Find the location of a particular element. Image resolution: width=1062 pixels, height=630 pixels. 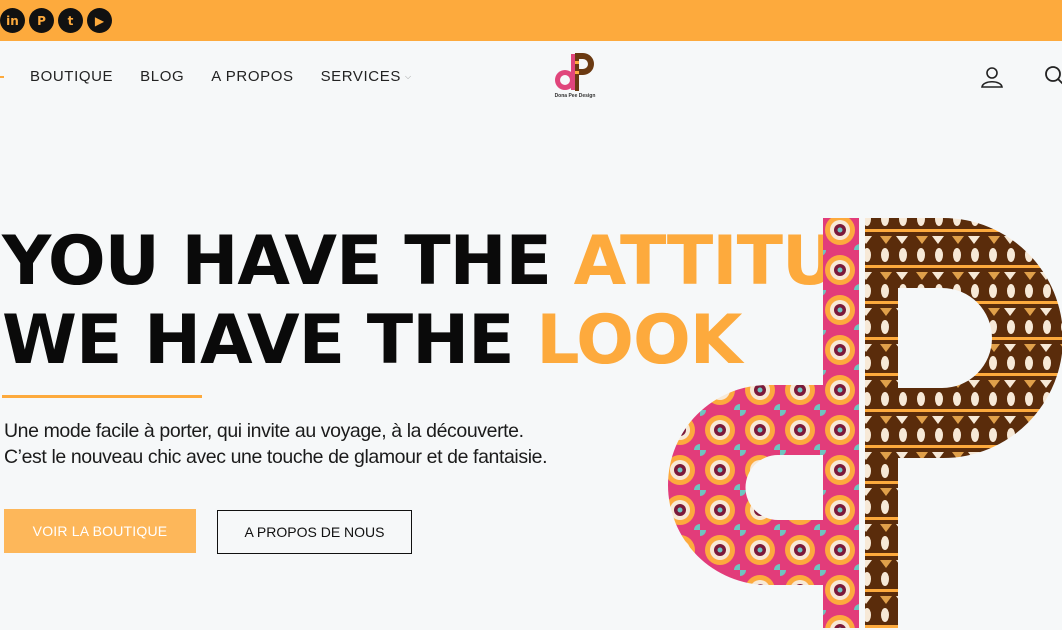

headline-line2: WE HAVE THE LOOK is located at coordinates (372, 340).